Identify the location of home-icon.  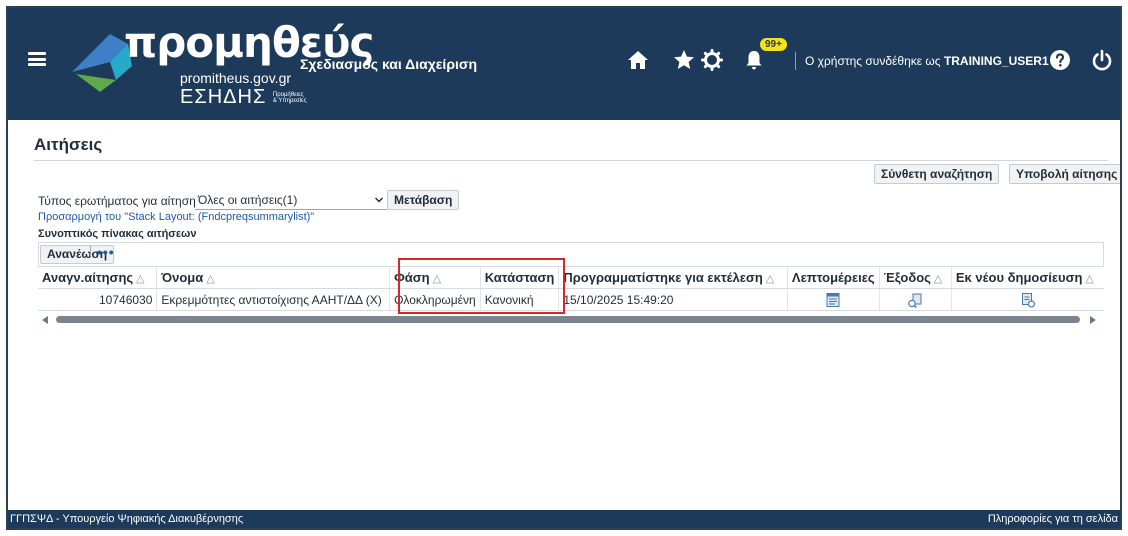
(638, 60).